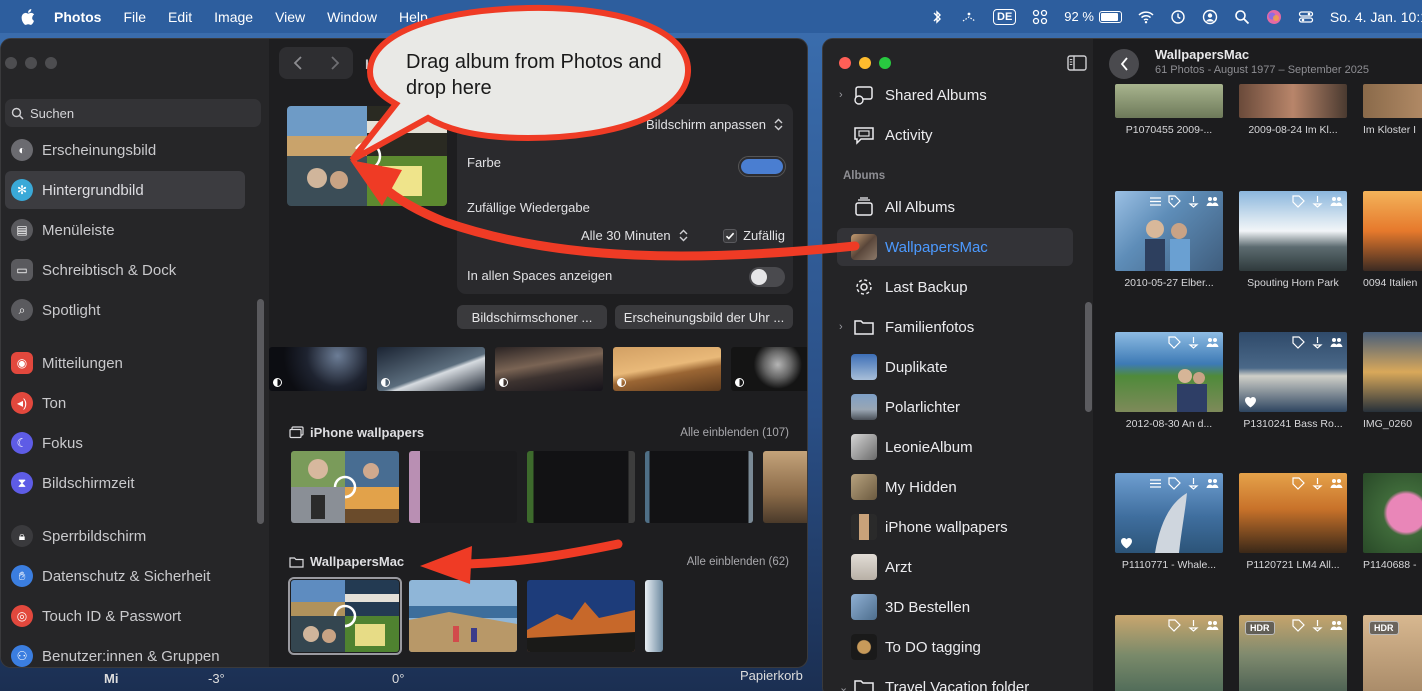  I want to click on menubar-clock: So. 4. Jan. 10:1, so click(1376, 17).